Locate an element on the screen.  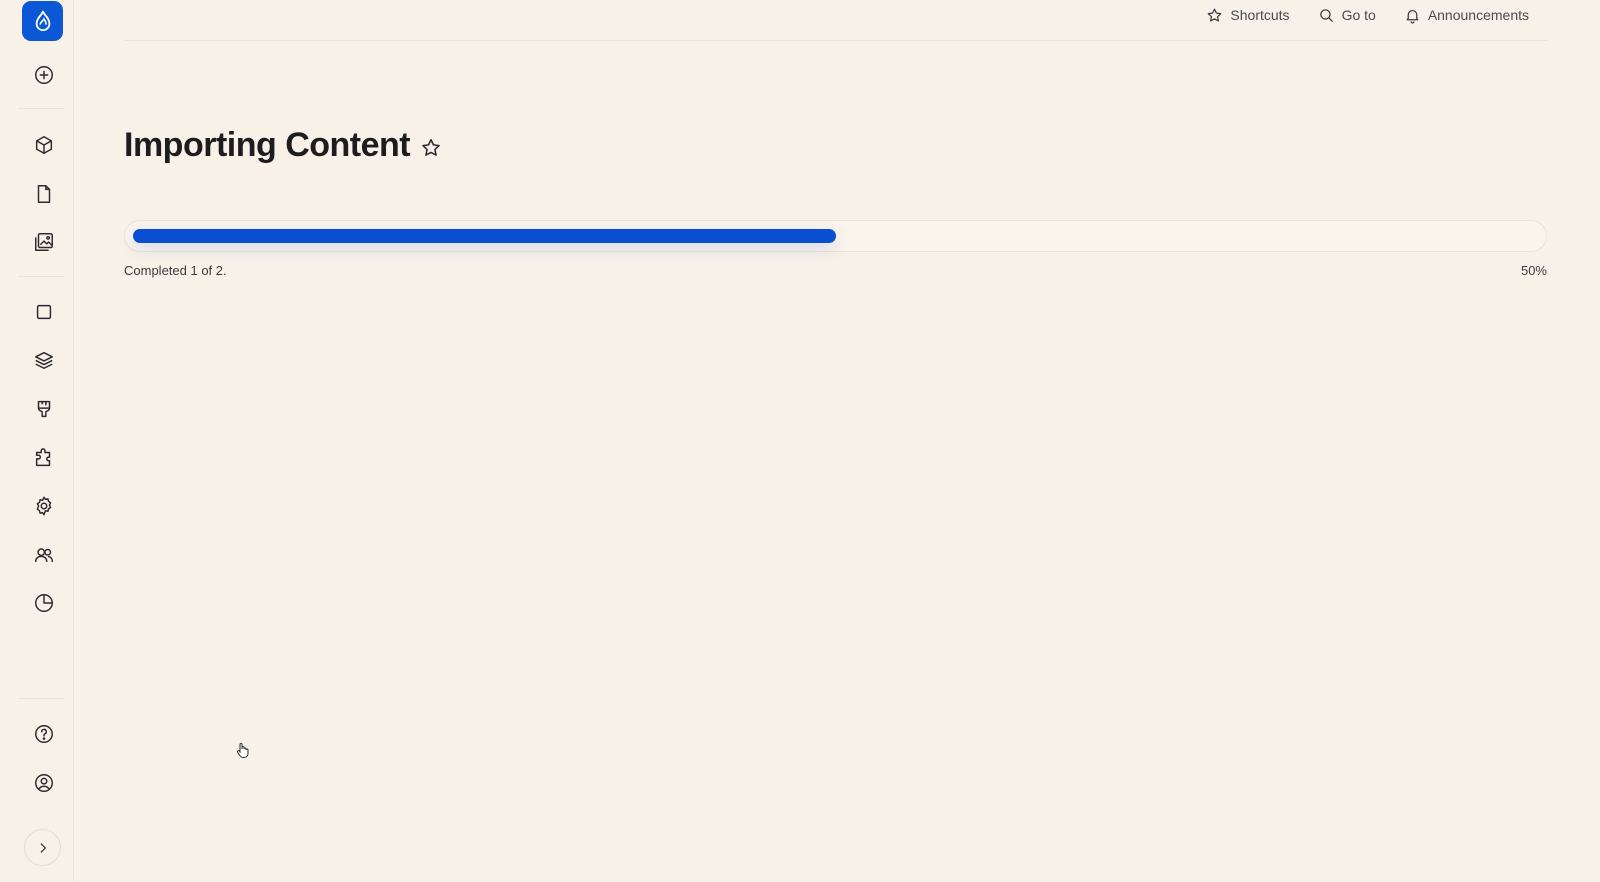
sidebar-item-reports is located at coordinates (44, 603).